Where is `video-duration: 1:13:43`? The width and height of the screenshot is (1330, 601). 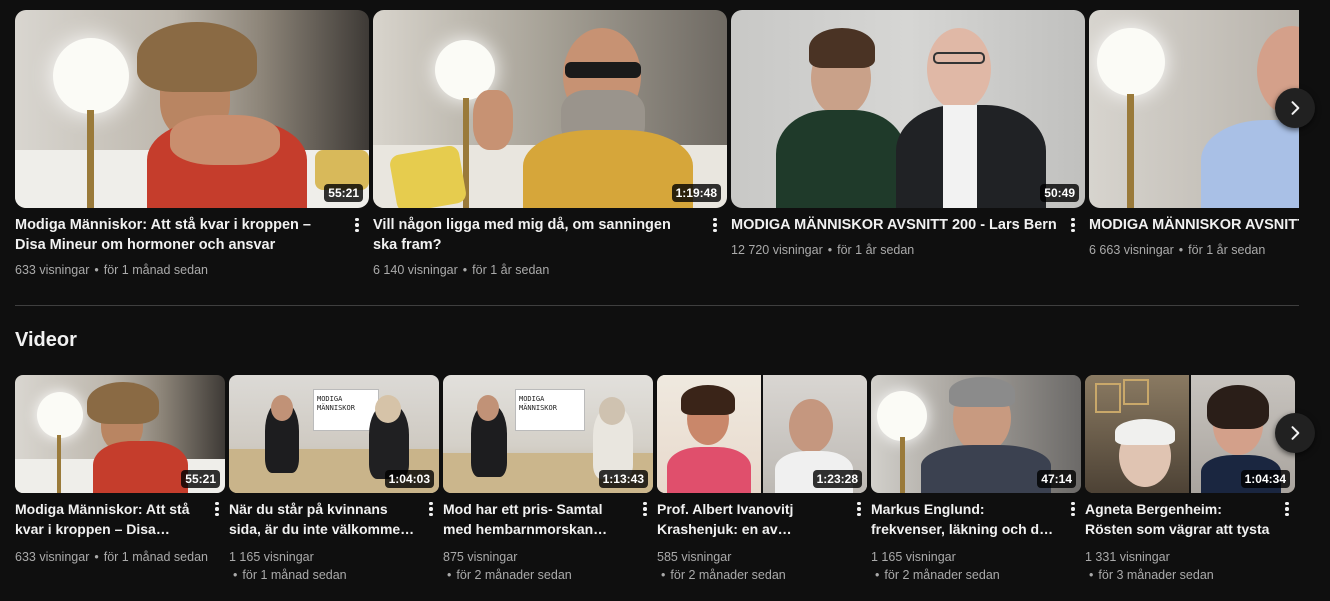
video-duration: 1:13:43 is located at coordinates (623, 479).